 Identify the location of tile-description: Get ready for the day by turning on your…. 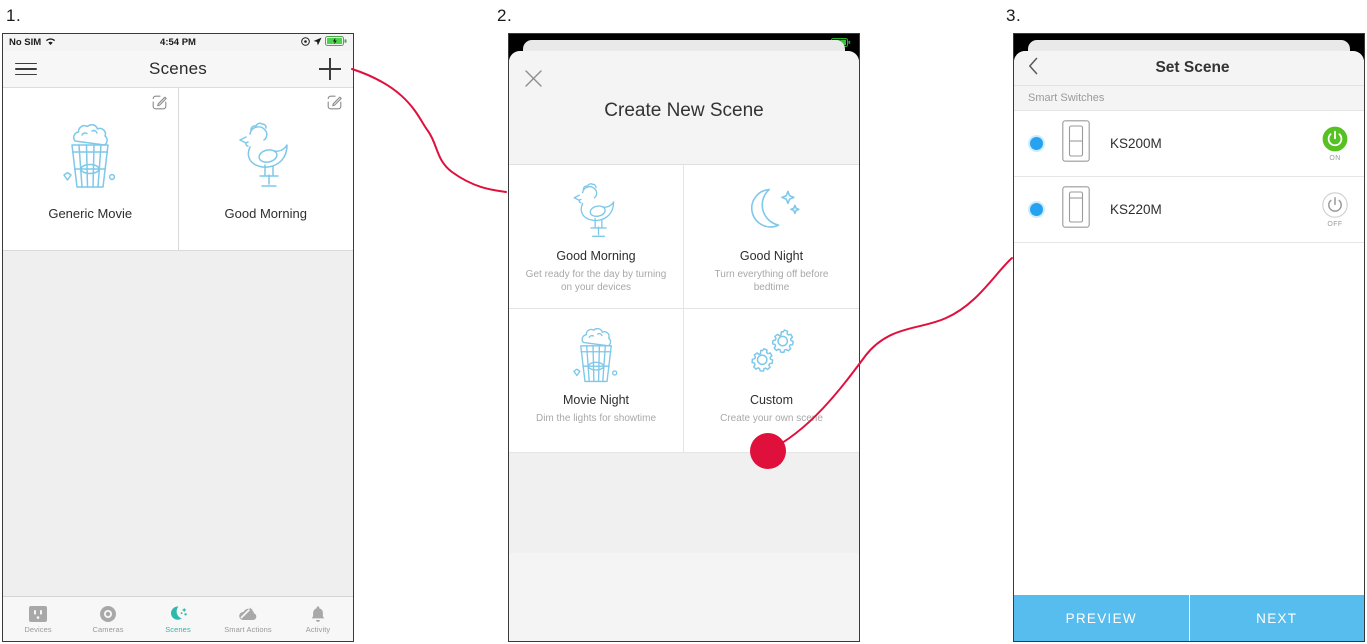
(596, 281).